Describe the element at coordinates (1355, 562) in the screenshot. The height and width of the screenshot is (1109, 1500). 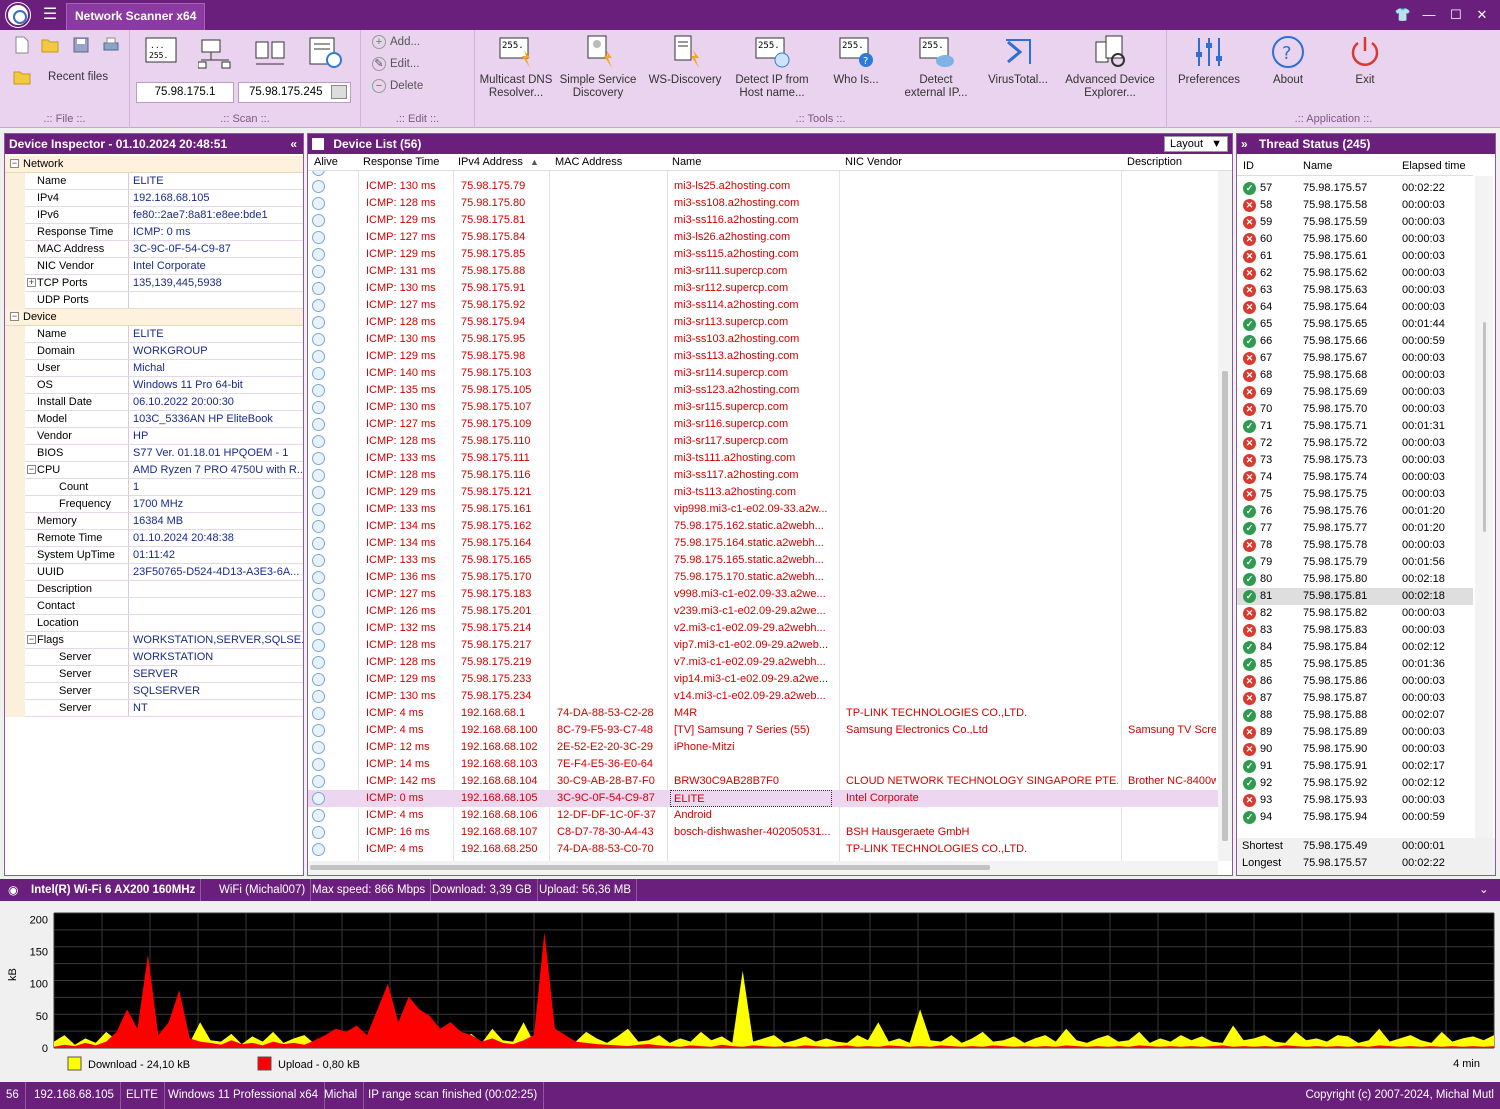
I see `thread-row: ✓ 79 75.98.175.79 00:01:56` at that location.